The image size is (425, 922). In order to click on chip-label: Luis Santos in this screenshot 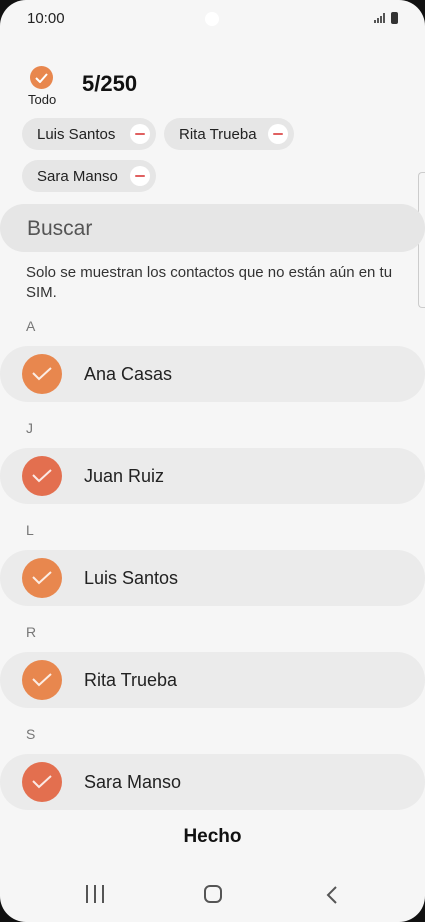, I will do `click(76, 134)`.